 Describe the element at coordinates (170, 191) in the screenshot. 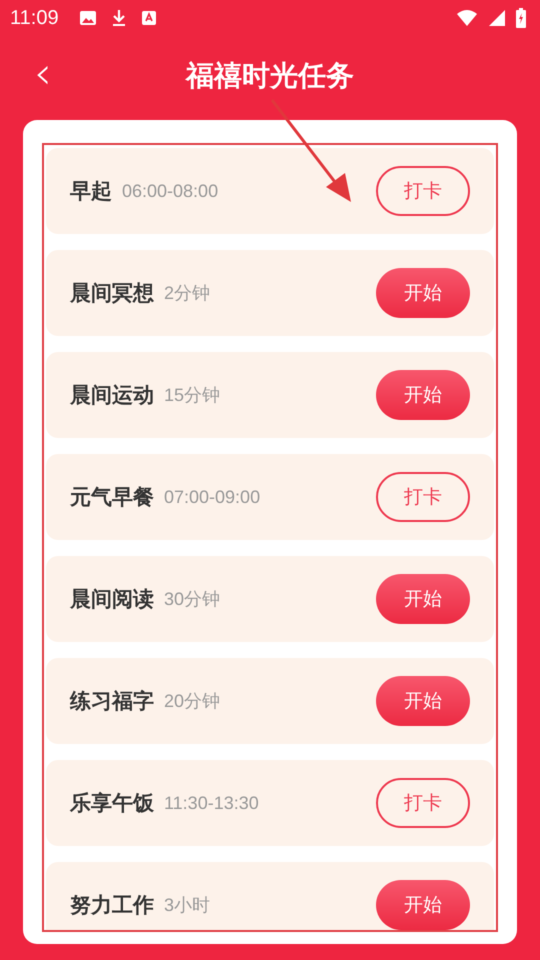

I see `task-detail: 06:00-08:00` at that location.